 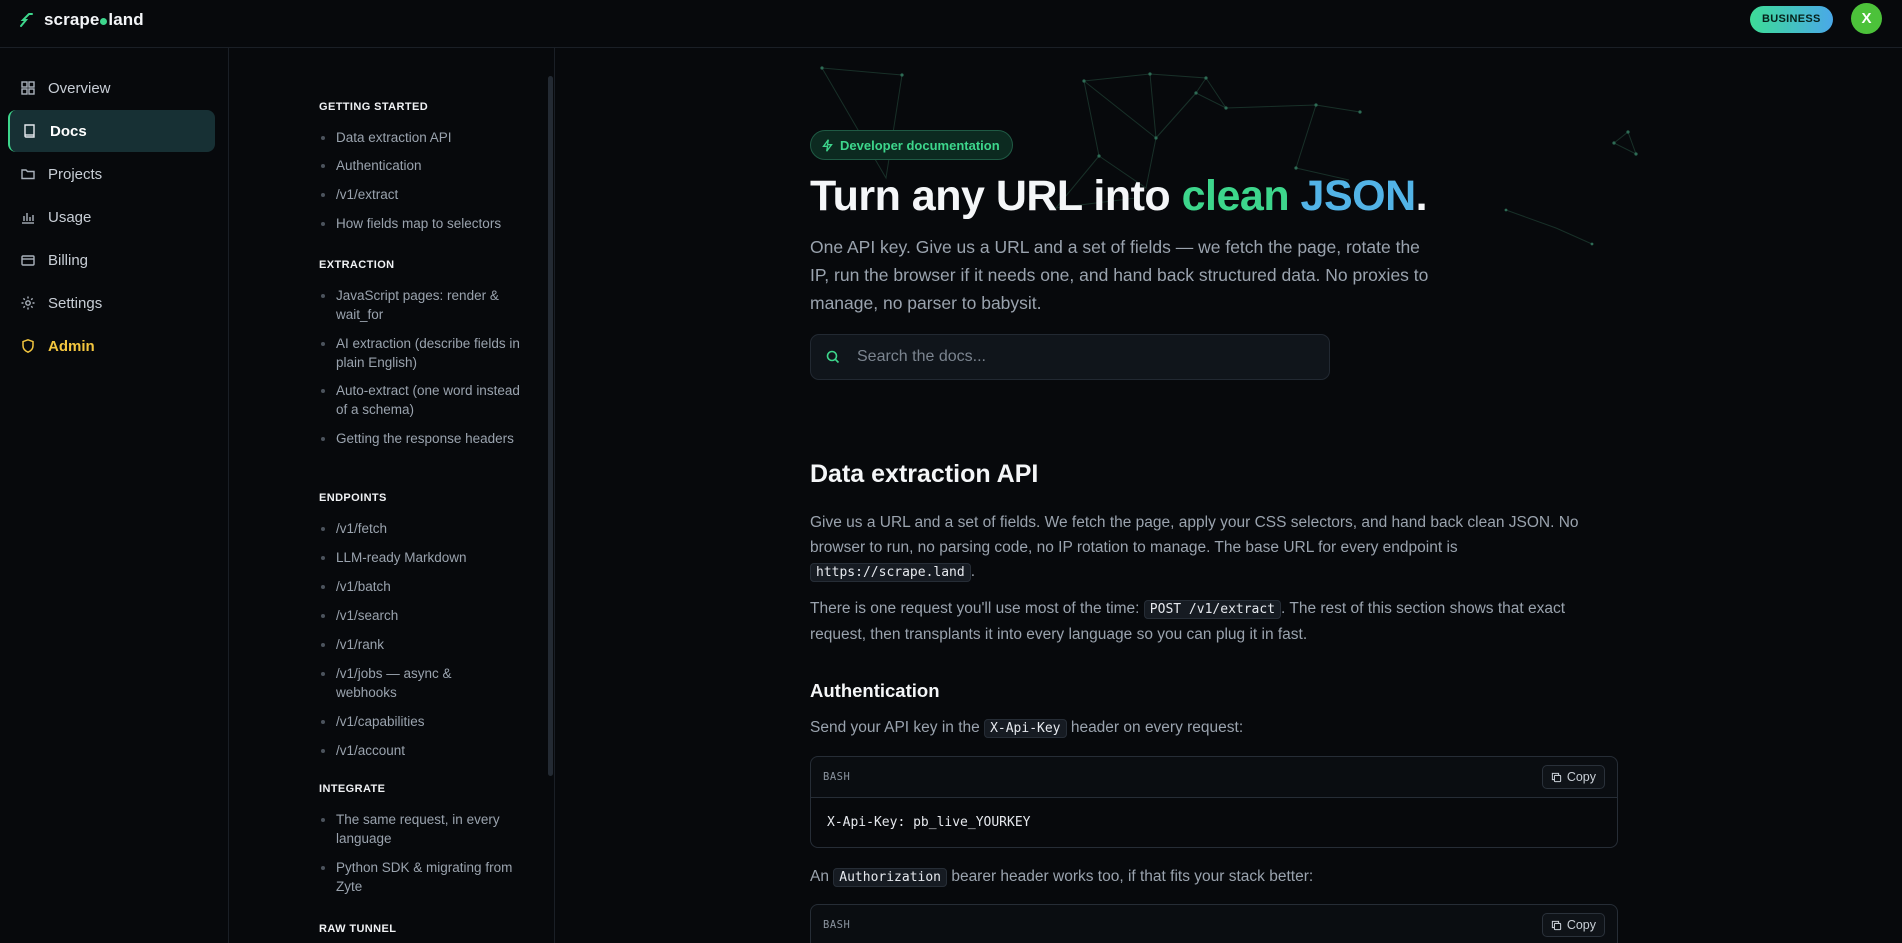 I want to click on docs-badge-label: Developer documentation, so click(x=920, y=145).